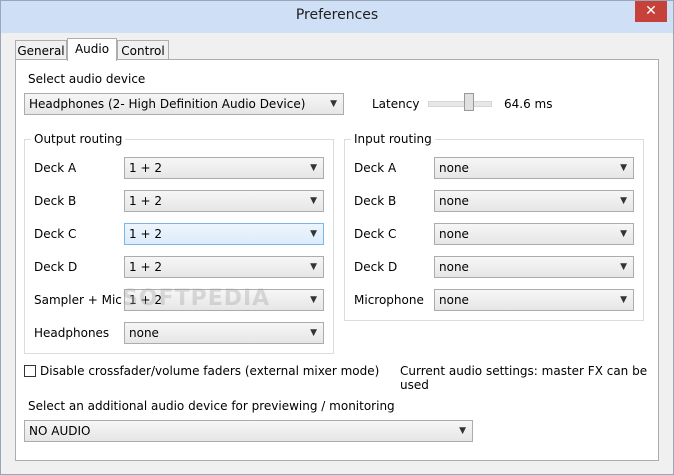 The height and width of the screenshot is (475, 674). Describe the element at coordinates (145, 234) in the screenshot. I see `output-value-deck-c: 1 + 2` at that location.